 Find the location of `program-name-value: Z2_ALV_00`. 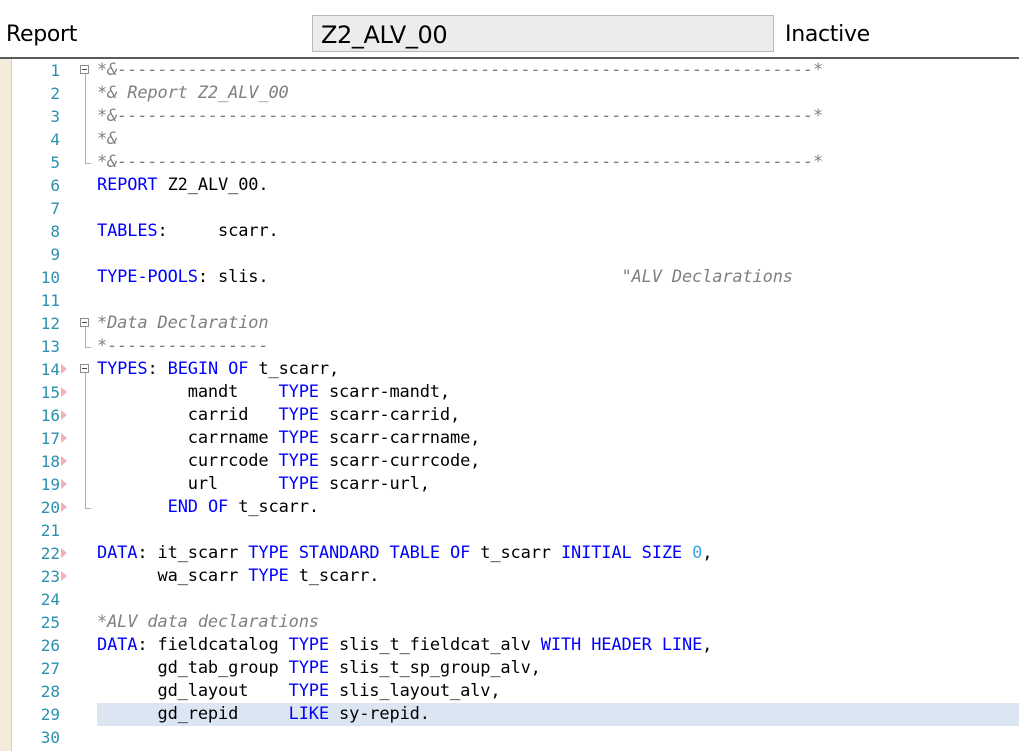

program-name-value: Z2_ALV_00 is located at coordinates (384, 35).